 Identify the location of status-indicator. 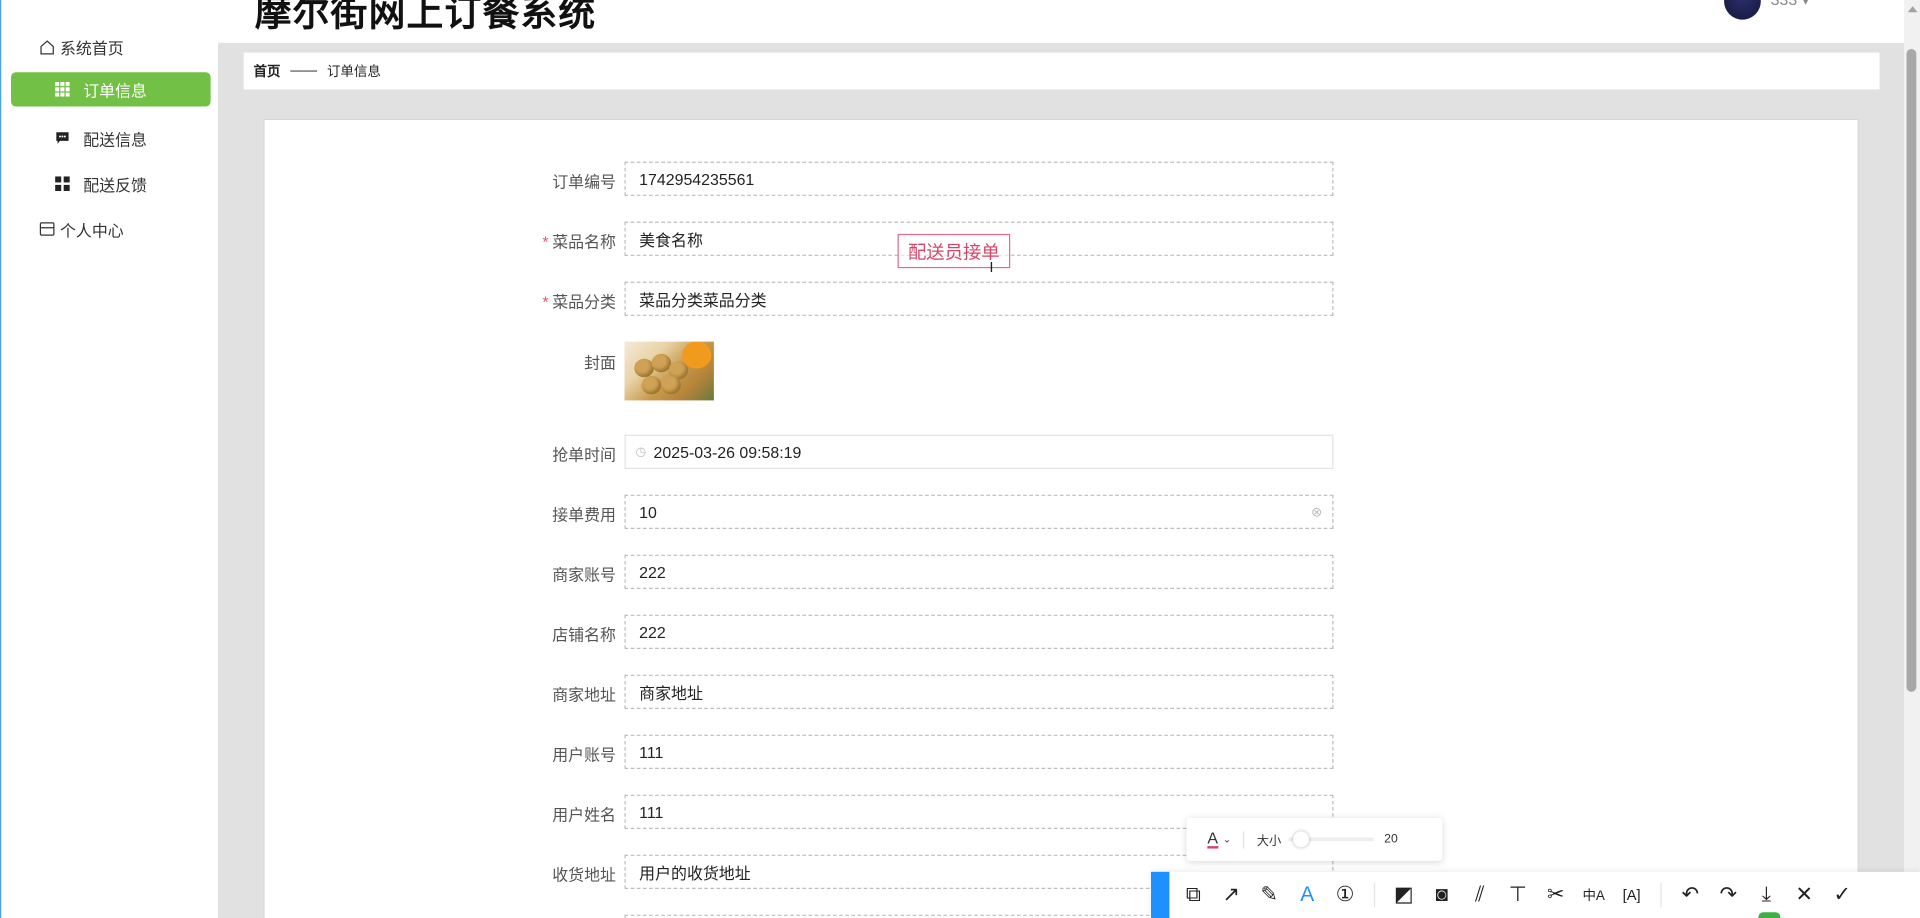
(1769, 915).